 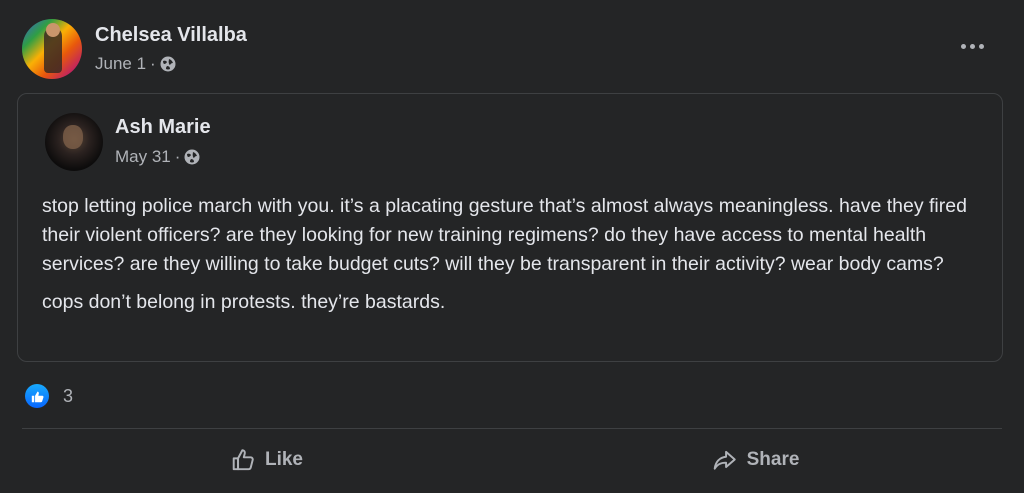 I want to click on share-button: Share, so click(x=755, y=460).